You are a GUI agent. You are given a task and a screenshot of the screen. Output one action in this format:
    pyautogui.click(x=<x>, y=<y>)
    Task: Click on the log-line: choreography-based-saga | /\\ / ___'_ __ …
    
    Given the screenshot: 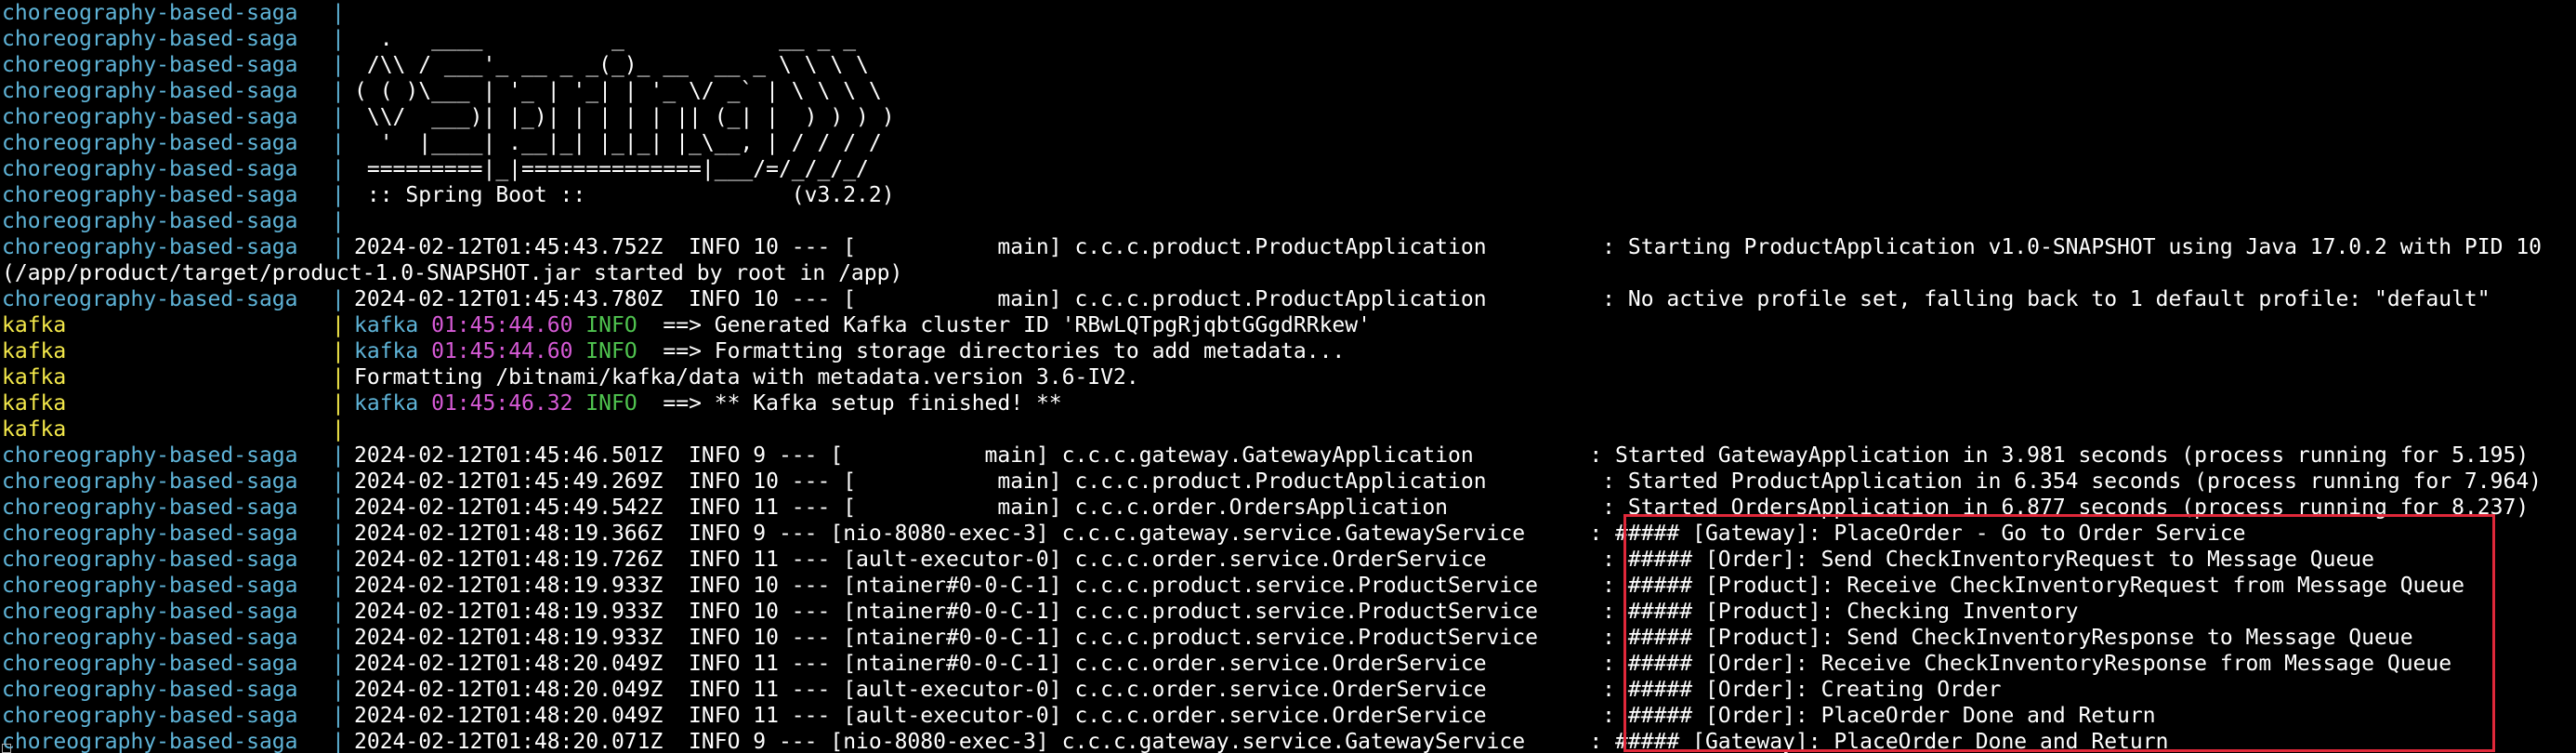 What is the action you would take?
    pyautogui.click(x=1289, y=65)
    